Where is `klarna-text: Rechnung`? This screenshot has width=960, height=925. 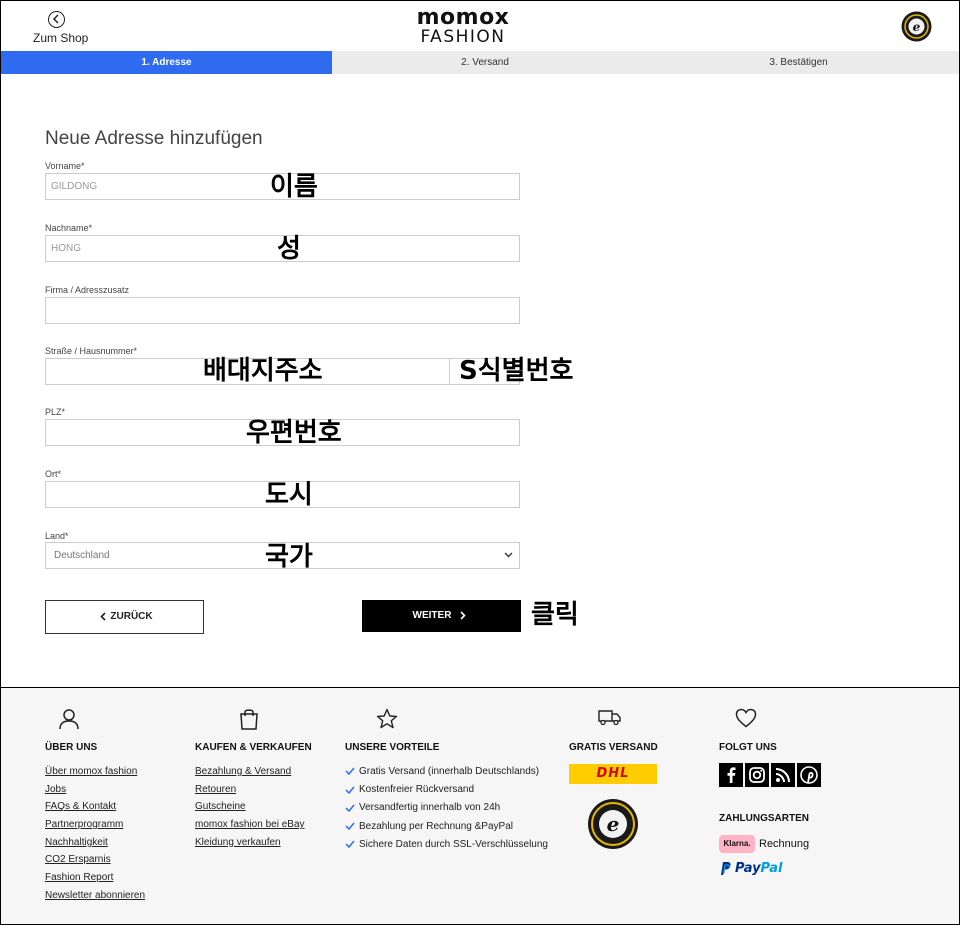
klarna-text: Rechnung is located at coordinates (784, 844).